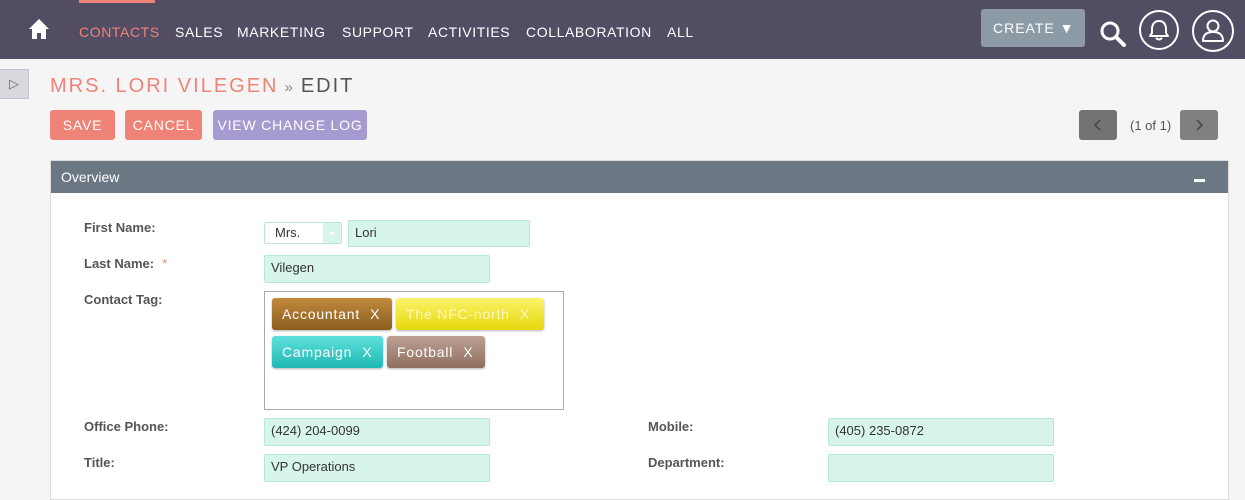 The height and width of the screenshot is (500, 1245). What do you see at coordinates (1199, 180) in the screenshot?
I see `collapse-icon` at bounding box center [1199, 180].